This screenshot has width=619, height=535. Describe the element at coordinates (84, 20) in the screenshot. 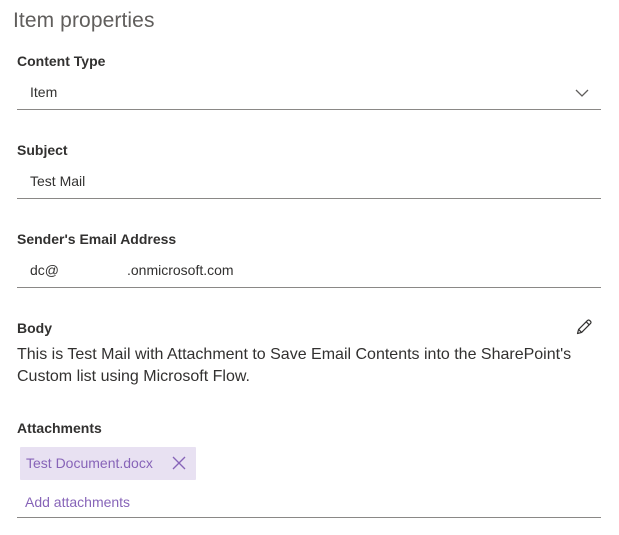

I see `panel-title: Item properties` at that location.